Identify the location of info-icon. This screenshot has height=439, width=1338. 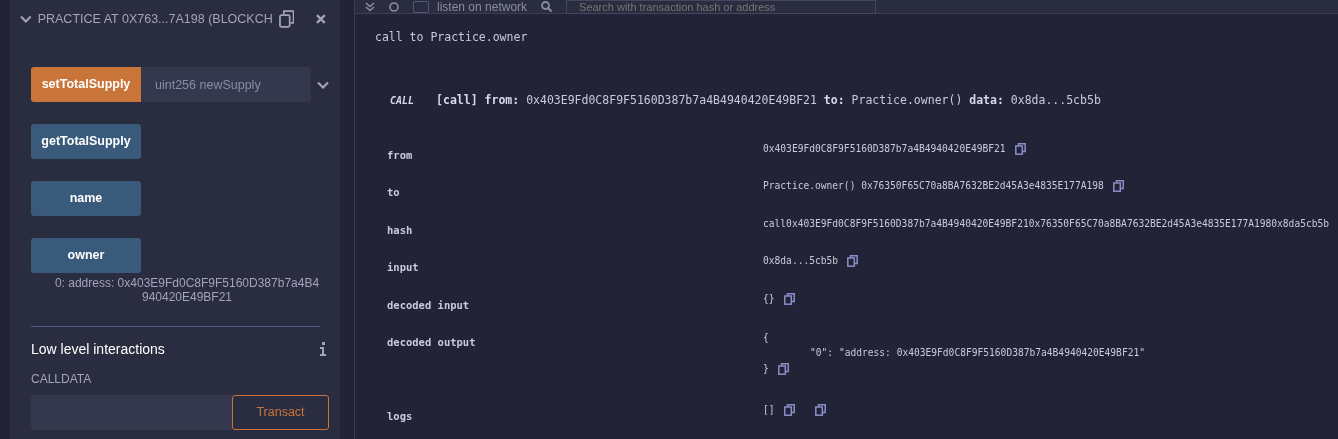
(323, 349).